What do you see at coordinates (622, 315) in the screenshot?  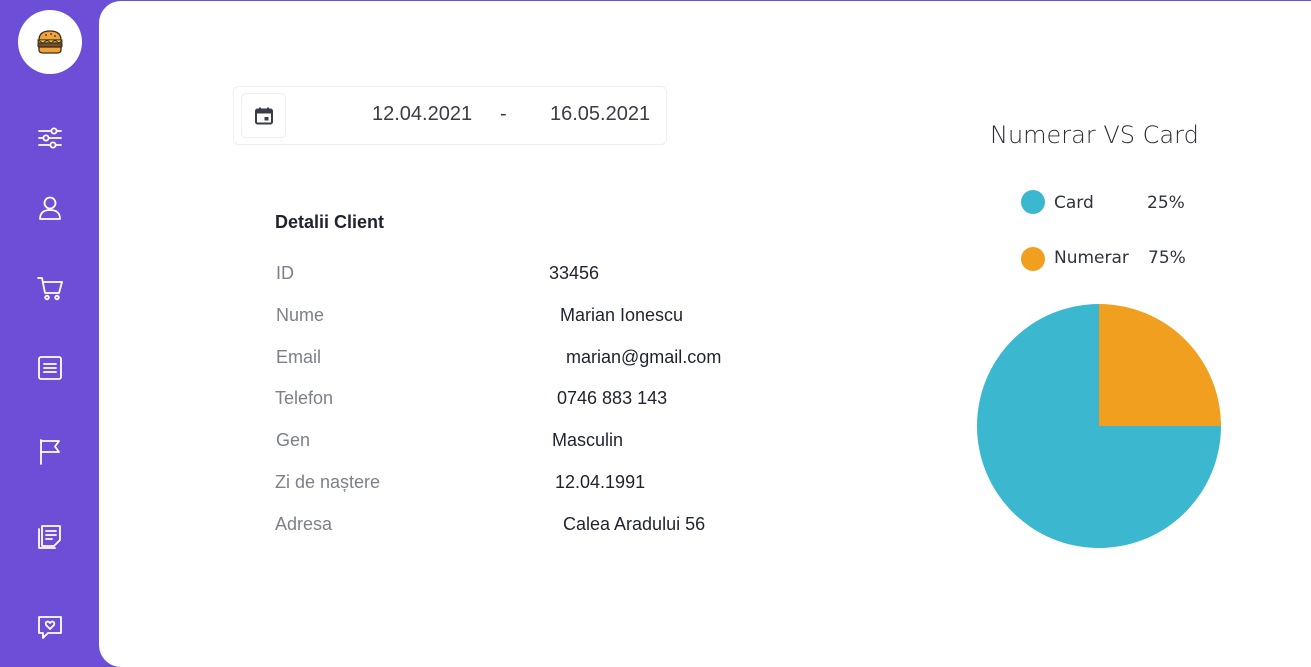 I see `value-name: Marian Ionescu` at bounding box center [622, 315].